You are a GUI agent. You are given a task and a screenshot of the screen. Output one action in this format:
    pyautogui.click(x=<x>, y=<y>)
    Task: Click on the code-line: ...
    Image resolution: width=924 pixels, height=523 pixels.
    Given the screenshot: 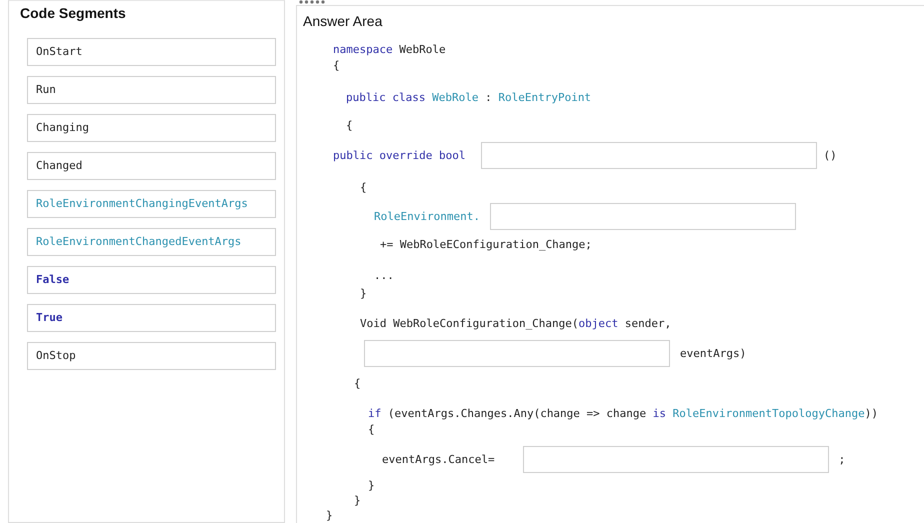 What is the action you would take?
    pyautogui.click(x=384, y=276)
    